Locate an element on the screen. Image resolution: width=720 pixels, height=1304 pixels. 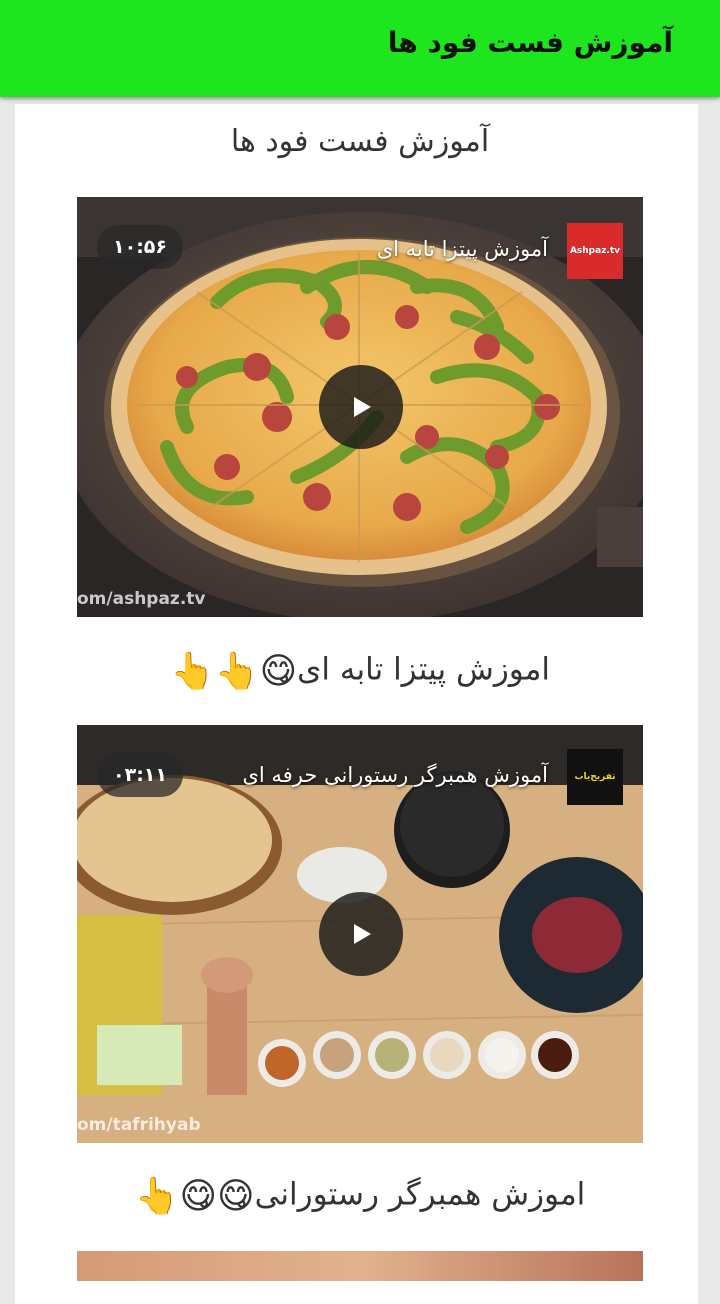
video-thumbnail-next is located at coordinates (360, 1266).